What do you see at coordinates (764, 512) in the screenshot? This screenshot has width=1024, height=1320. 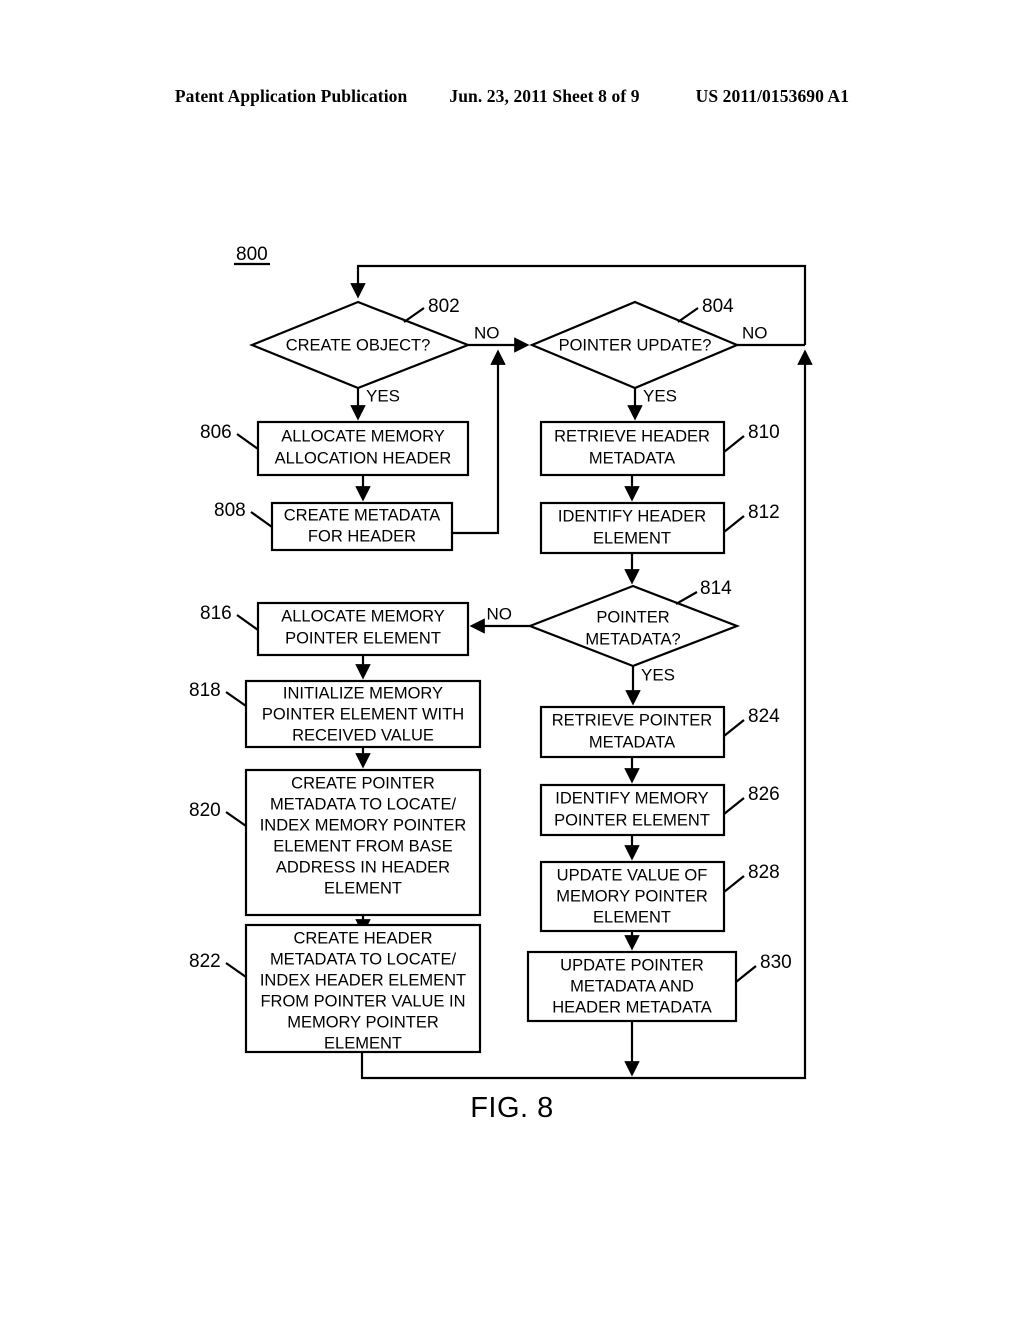 I see `ref-number-812: 812` at bounding box center [764, 512].